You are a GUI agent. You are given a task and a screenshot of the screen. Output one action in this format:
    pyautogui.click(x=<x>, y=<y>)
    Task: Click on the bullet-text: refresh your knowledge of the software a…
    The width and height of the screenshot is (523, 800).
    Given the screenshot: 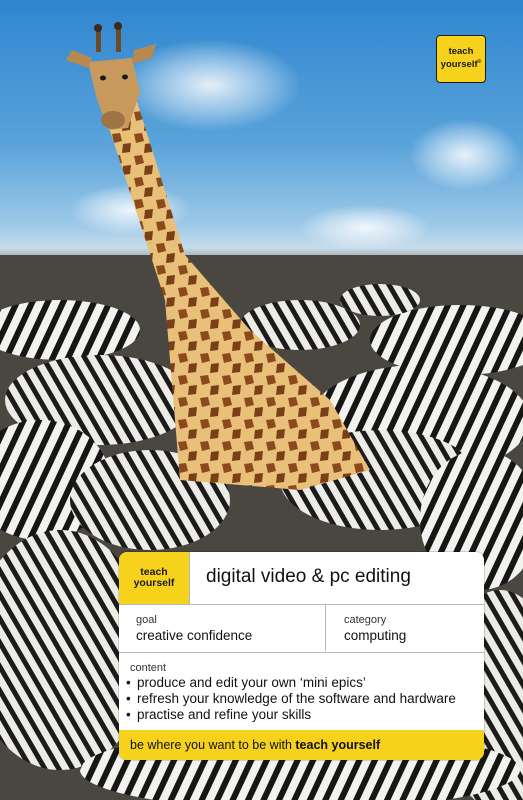 What is the action you would take?
    pyautogui.click(x=296, y=698)
    